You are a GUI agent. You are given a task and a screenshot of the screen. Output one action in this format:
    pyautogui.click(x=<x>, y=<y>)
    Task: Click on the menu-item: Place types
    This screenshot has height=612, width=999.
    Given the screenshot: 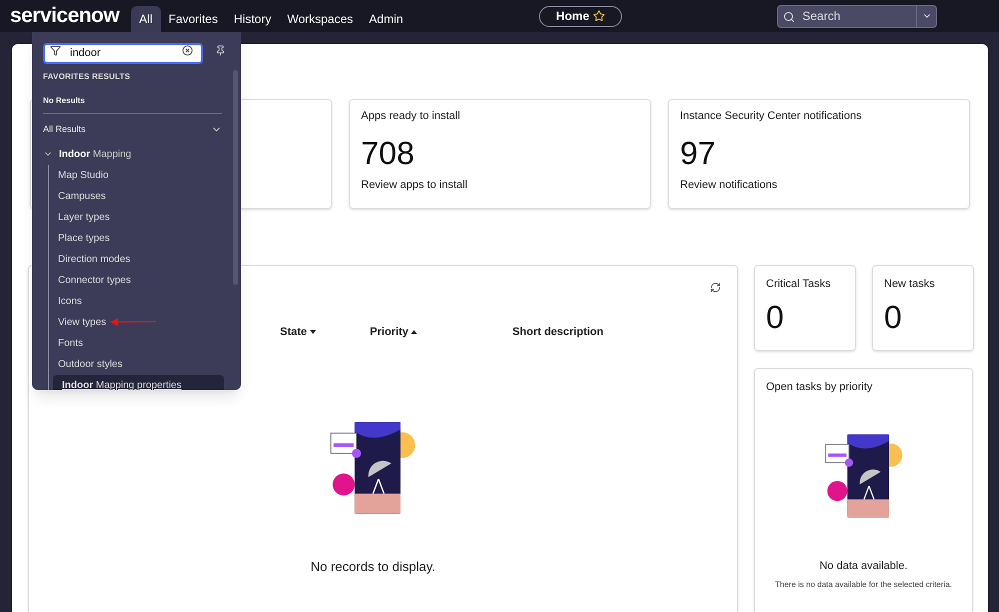 What is the action you would take?
    pyautogui.click(x=79, y=238)
    